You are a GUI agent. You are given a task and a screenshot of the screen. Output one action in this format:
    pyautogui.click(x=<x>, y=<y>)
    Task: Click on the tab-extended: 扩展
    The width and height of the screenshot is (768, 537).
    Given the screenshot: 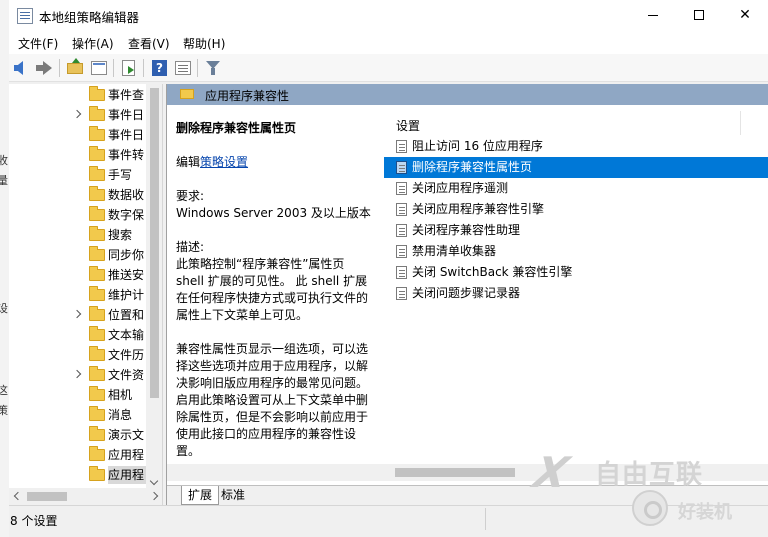 What is the action you would take?
    pyautogui.click(x=200, y=495)
    